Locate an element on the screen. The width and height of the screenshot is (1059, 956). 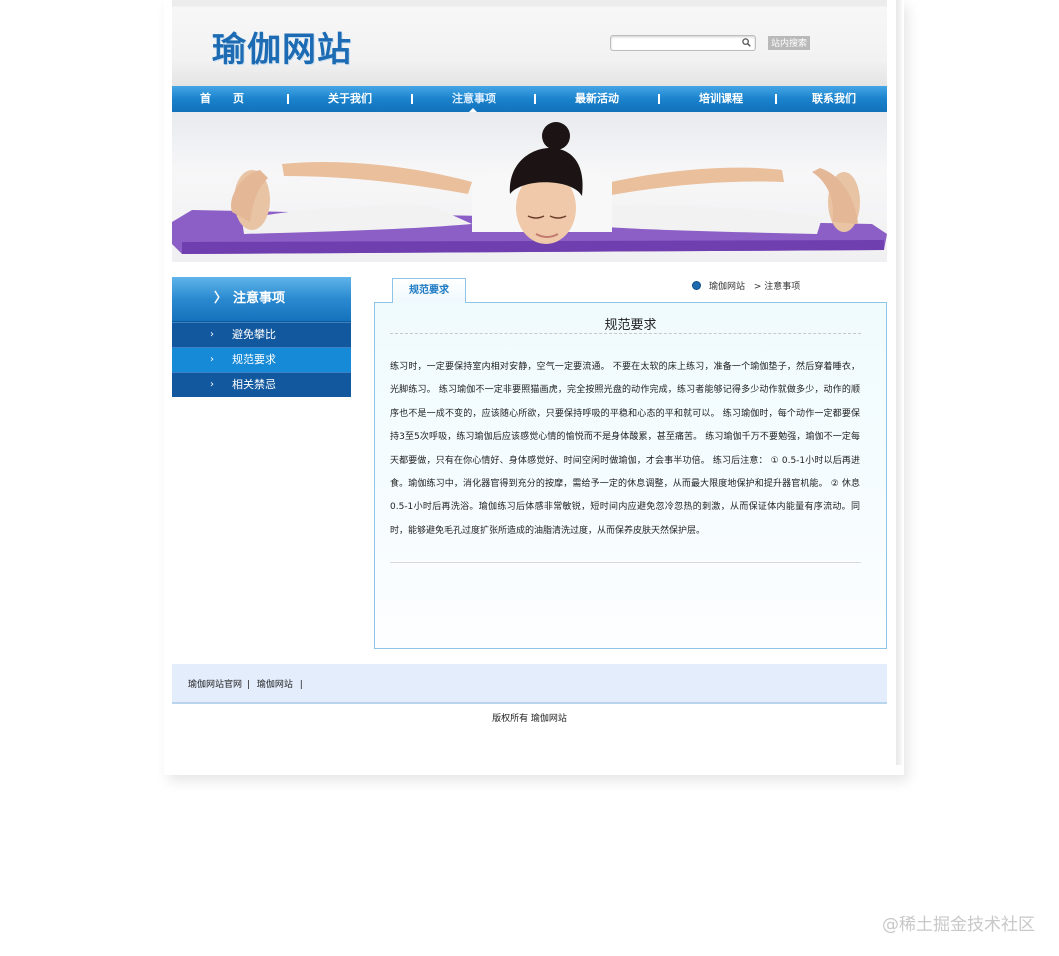
sidebar-item-label: 相关禁忌 is located at coordinates (254, 384).